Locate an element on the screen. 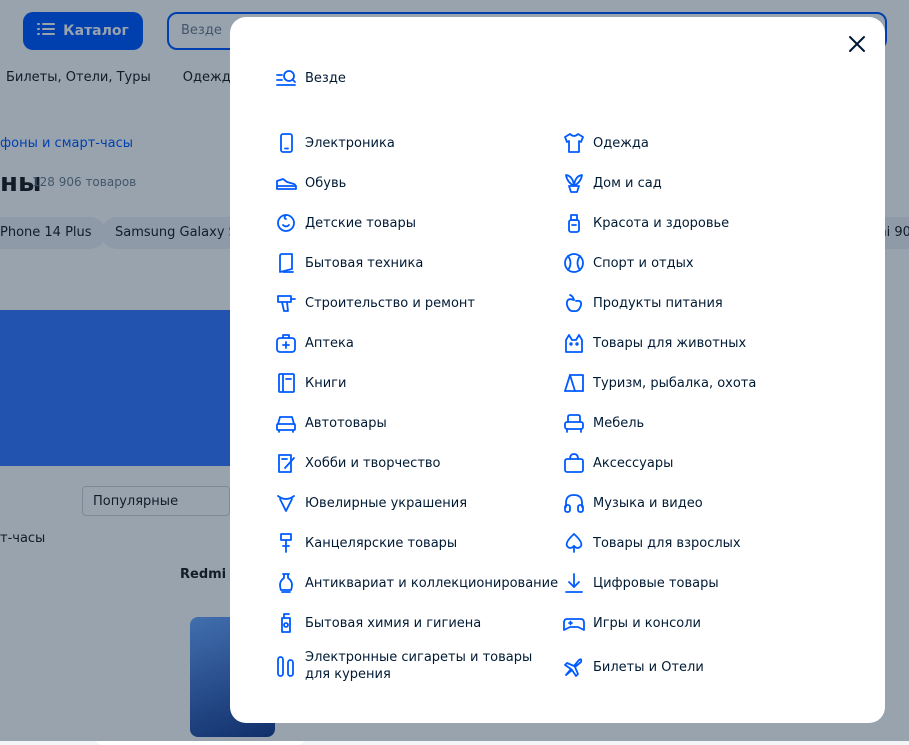  category-label: Туризм, рыбалка, охота is located at coordinates (675, 383).